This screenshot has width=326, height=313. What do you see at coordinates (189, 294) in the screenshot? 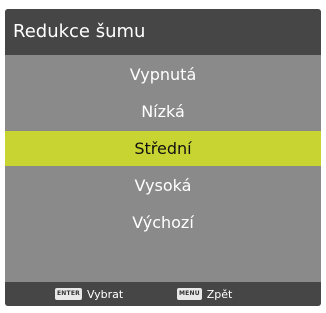
I see `menu-key-icon: MENU` at bounding box center [189, 294].